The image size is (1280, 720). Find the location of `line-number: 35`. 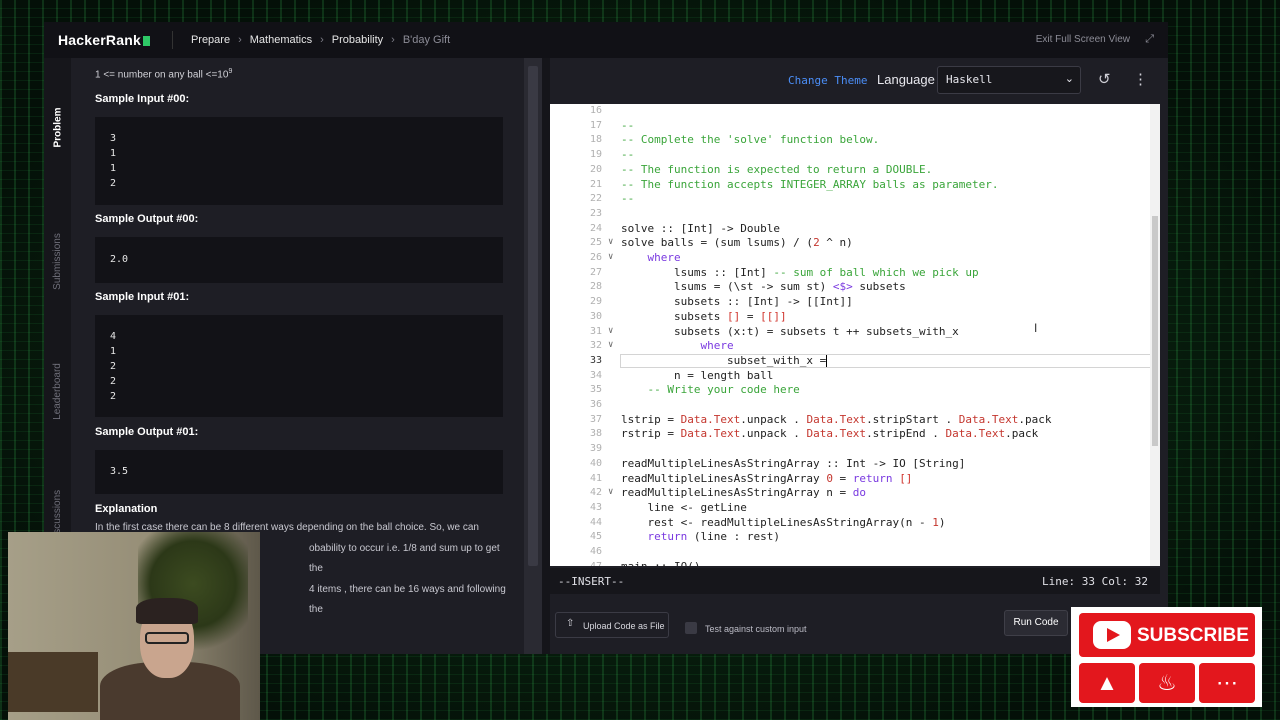

line-number: 35 is located at coordinates (595, 390).